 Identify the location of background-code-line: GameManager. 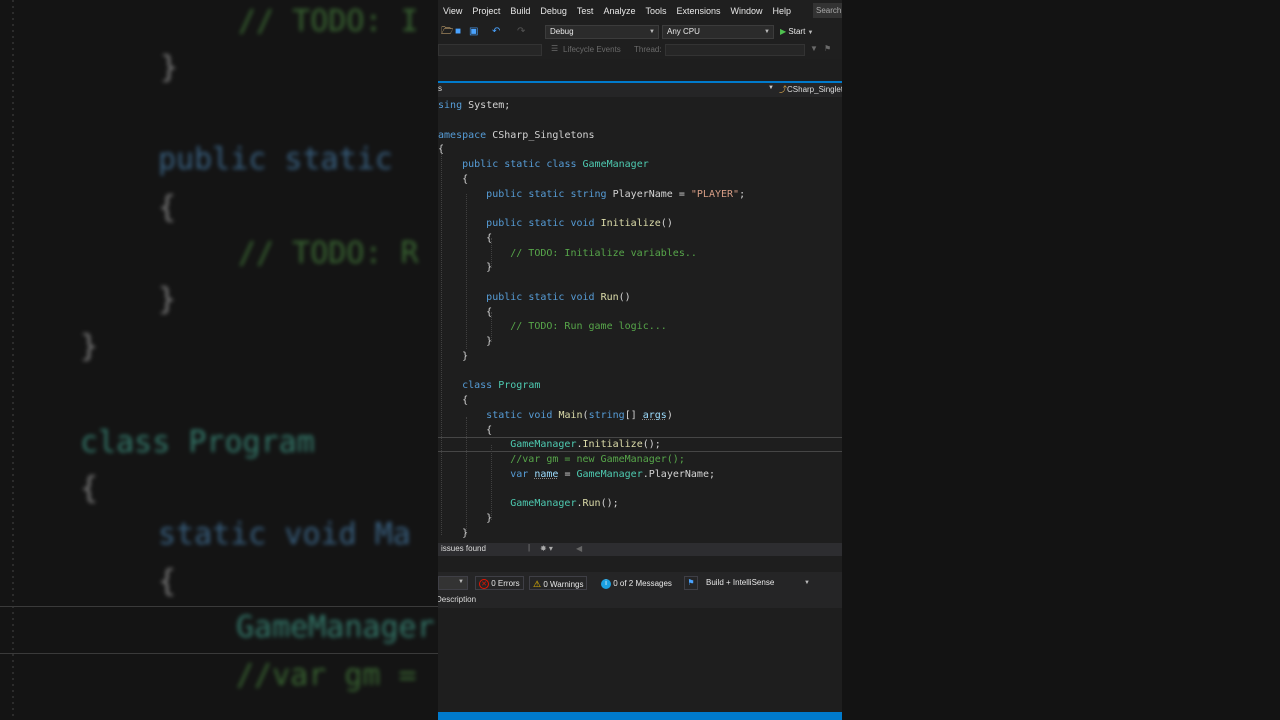
(335, 627).